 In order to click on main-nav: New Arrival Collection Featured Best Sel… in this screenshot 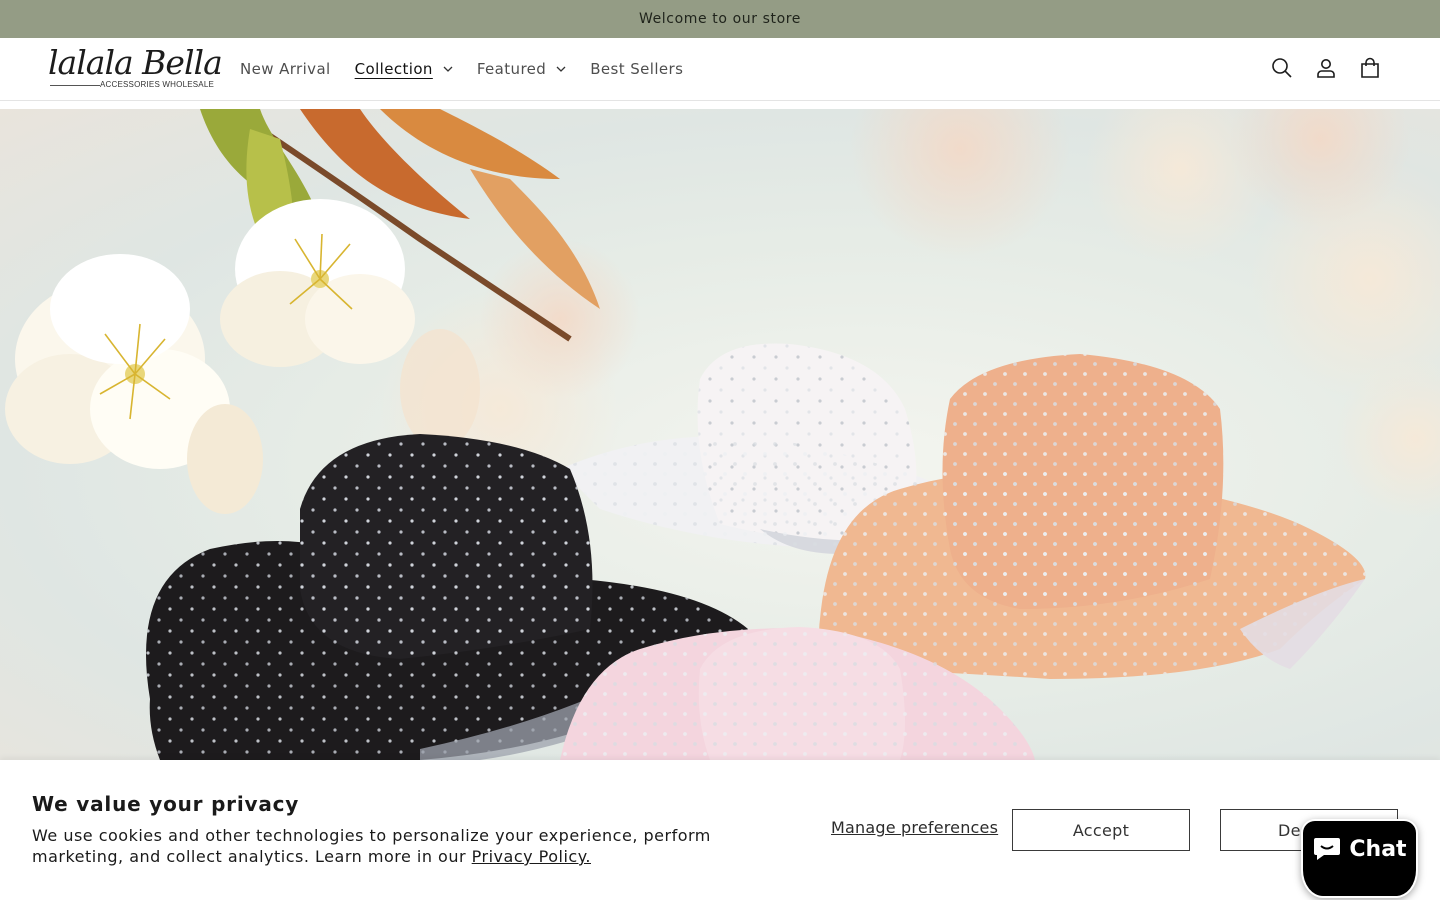, I will do `click(461, 69)`.